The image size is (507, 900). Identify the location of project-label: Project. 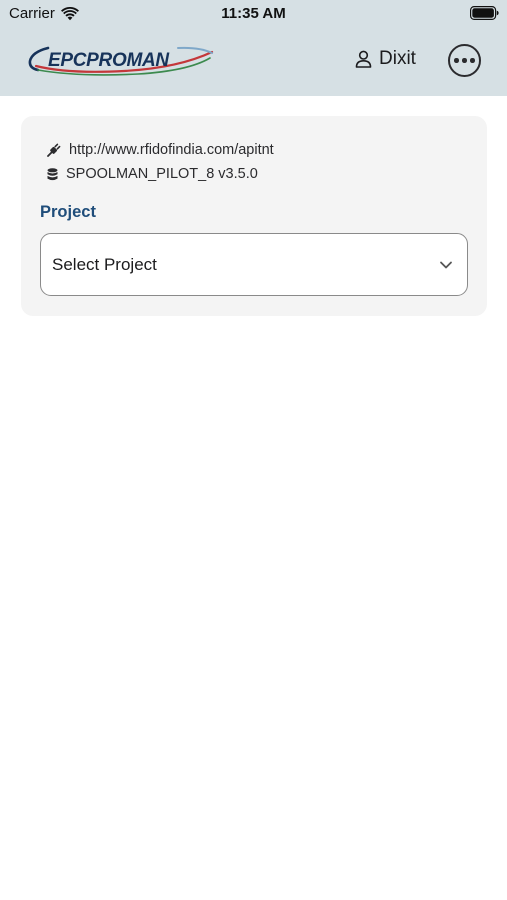
(68, 212).